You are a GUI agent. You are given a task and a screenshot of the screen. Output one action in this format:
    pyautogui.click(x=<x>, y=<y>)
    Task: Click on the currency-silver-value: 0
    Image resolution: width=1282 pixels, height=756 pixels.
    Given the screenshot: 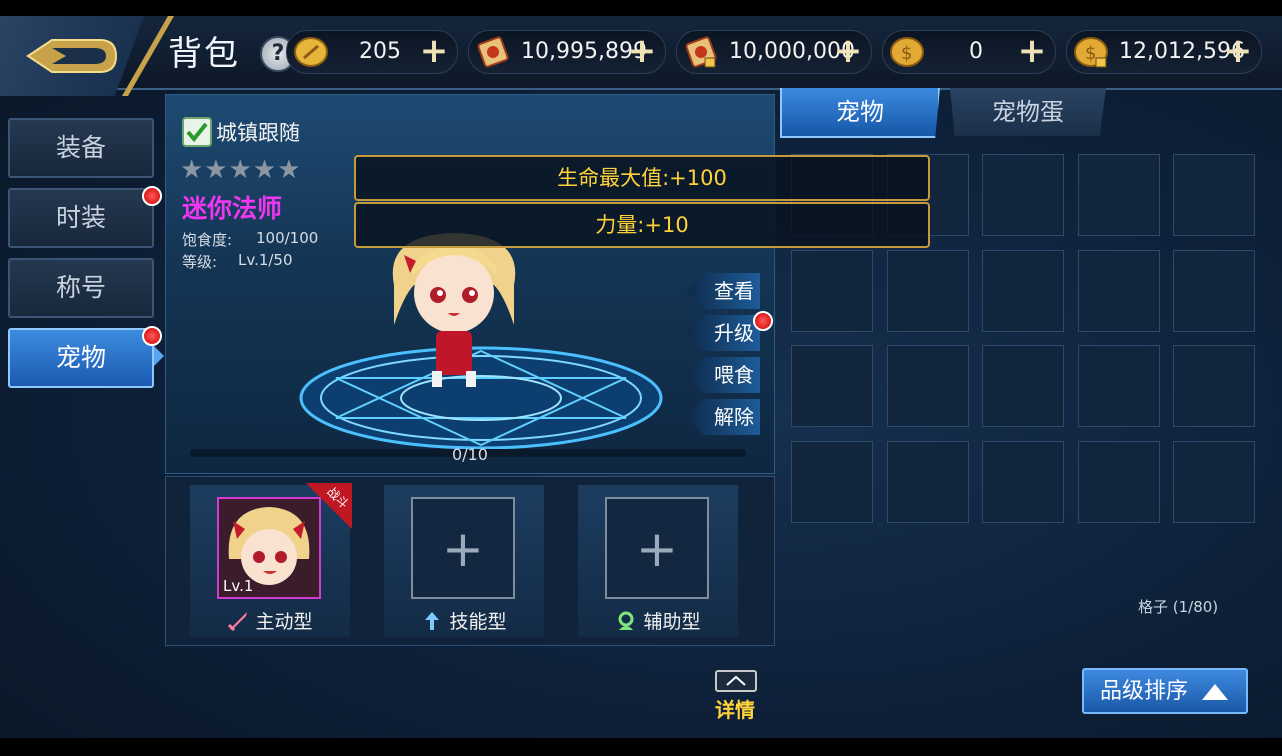 What is the action you would take?
    pyautogui.click(x=976, y=51)
    